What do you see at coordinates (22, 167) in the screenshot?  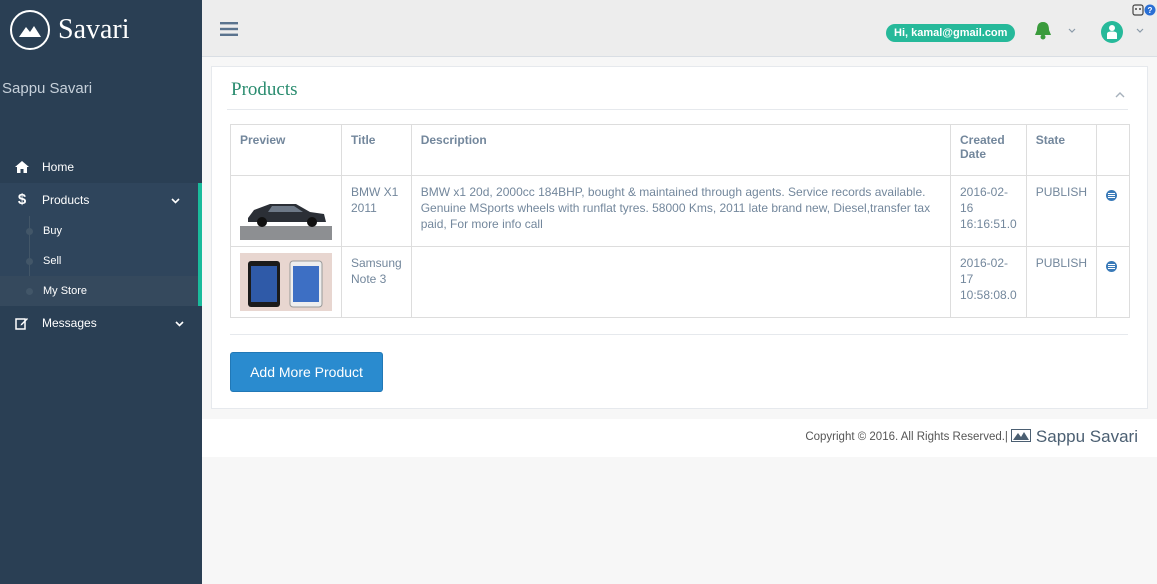 I see `home-icon` at bounding box center [22, 167].